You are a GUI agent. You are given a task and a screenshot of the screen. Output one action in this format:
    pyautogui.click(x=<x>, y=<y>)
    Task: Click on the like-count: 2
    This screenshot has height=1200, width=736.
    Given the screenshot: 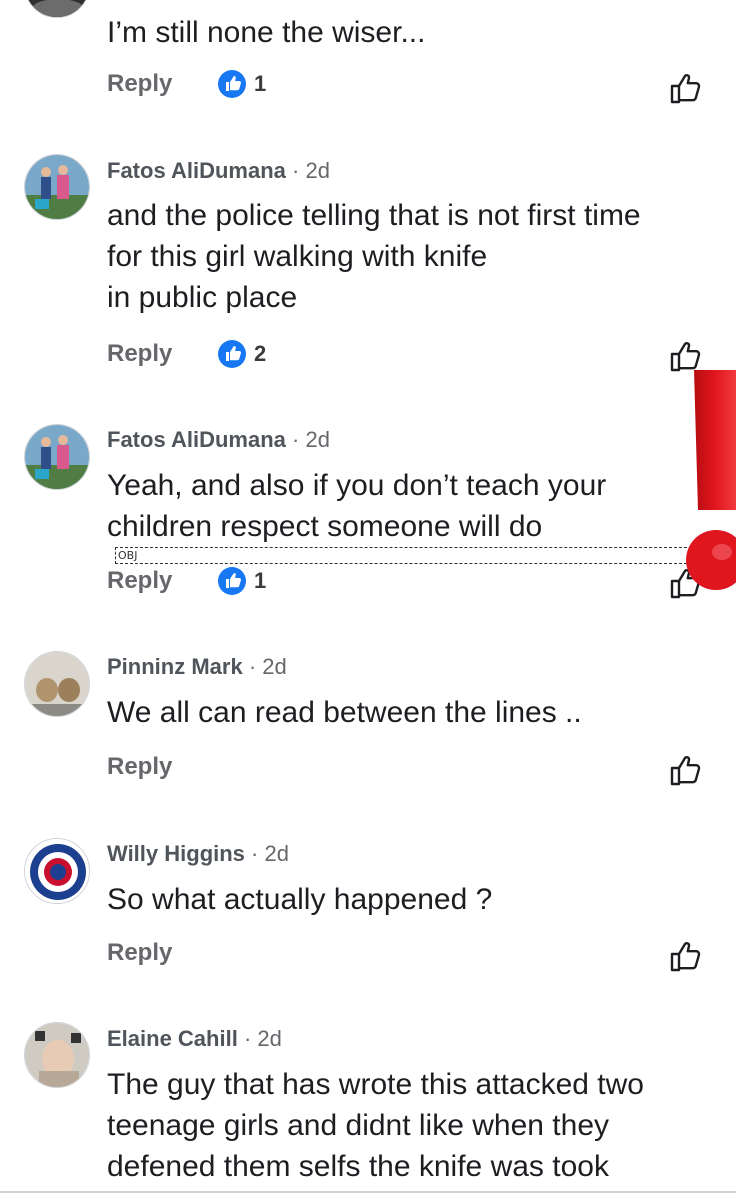 What is the action you would take?
    pyautogui.click(x=260, y=353)
    